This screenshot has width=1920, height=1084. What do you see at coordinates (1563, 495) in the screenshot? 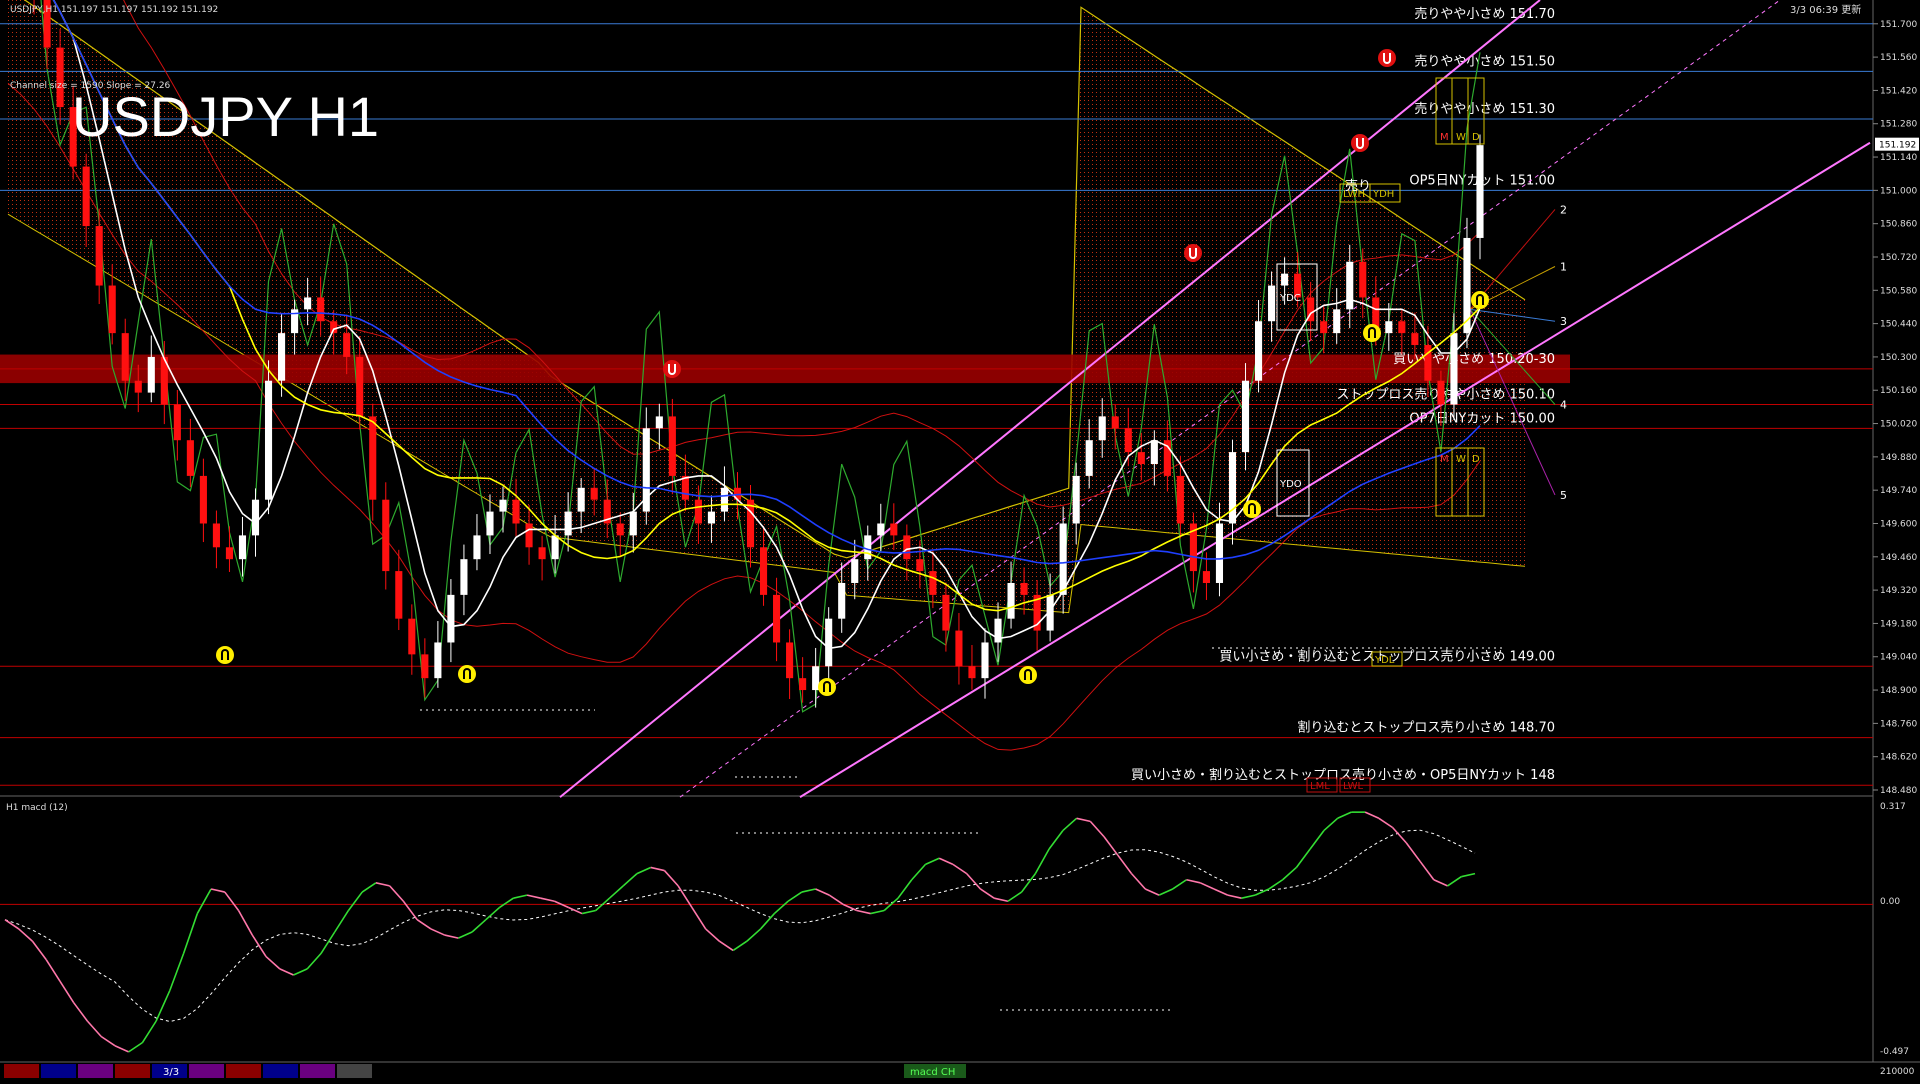
I see `projection-number: 5` at bounding box center [1563, 495].